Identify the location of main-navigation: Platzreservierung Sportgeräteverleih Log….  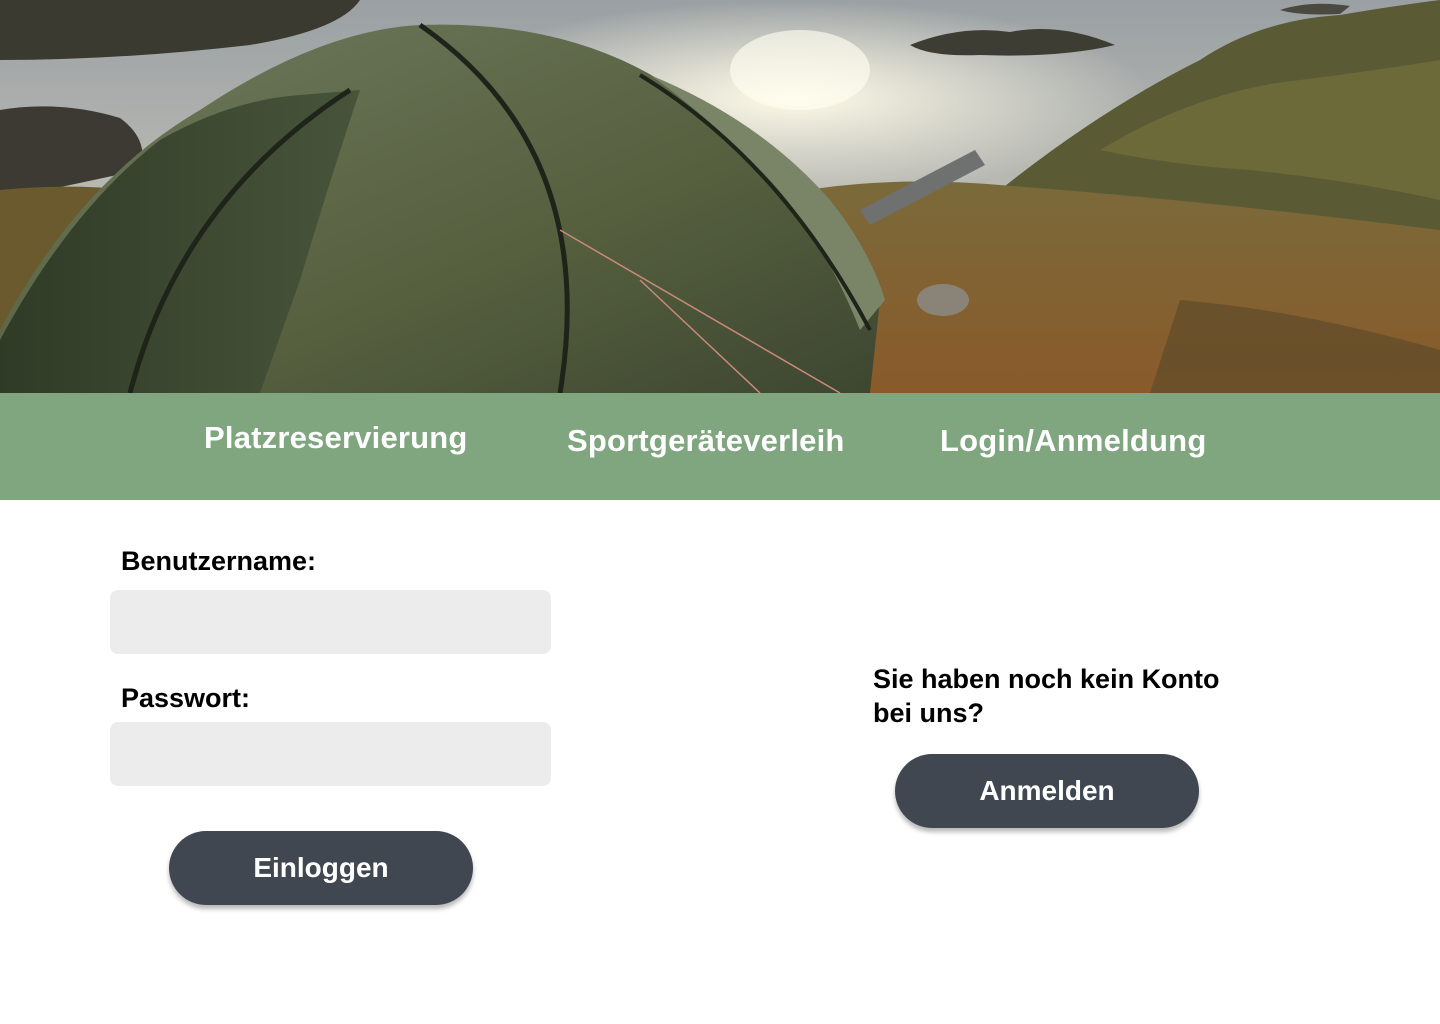
(720, 446).